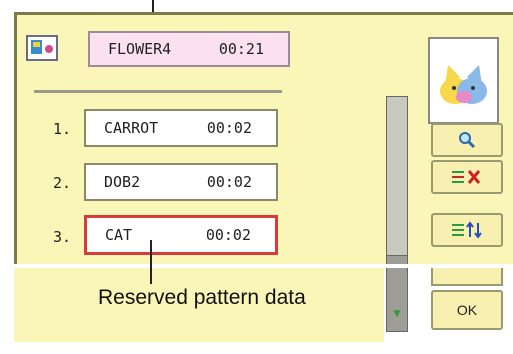  I want to click on scrollbar-thumb, so click(397, 176).